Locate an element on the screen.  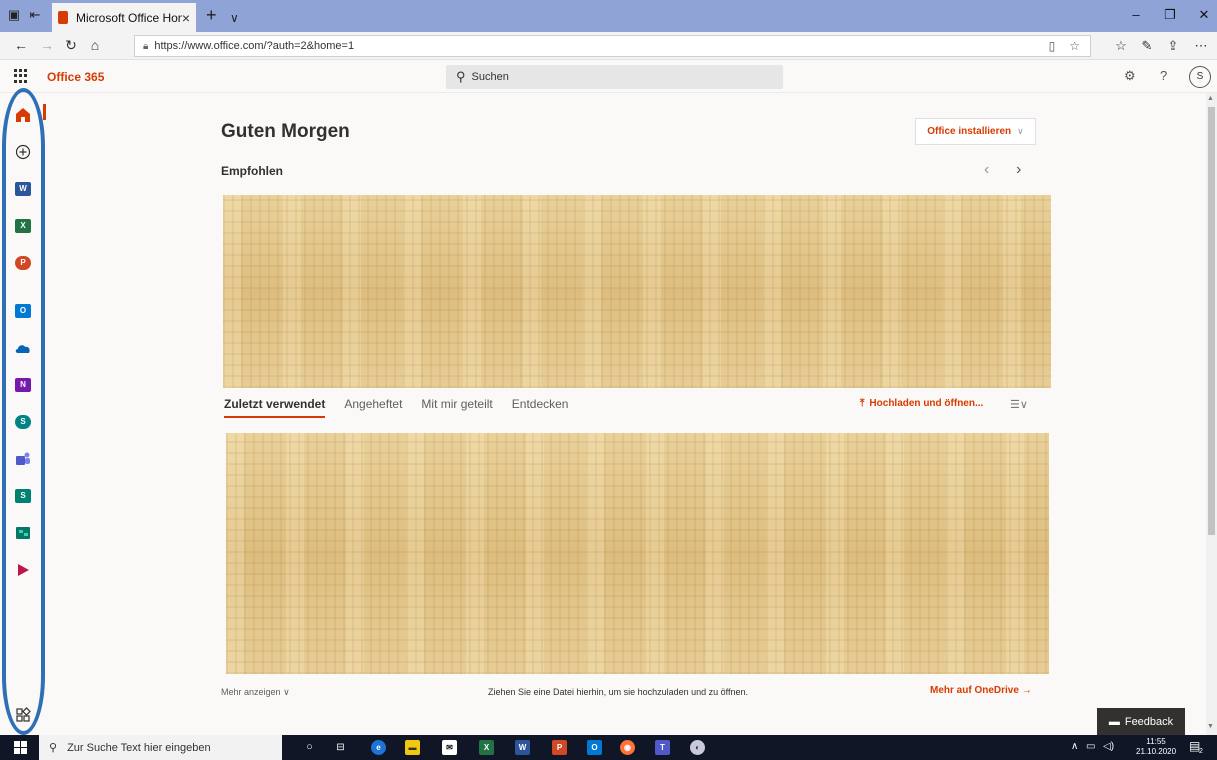
feedback-button: ▬ Feedback is located at coordinates (1141, 721).